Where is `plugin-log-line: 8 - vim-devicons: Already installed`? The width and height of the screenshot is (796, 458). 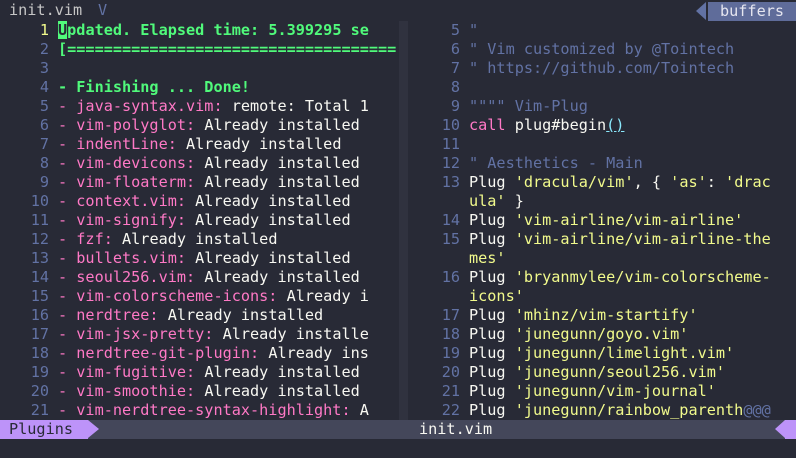
plugin-log-line: 8 - vim-devicons: Already installed is located at coordinates (180, 163).